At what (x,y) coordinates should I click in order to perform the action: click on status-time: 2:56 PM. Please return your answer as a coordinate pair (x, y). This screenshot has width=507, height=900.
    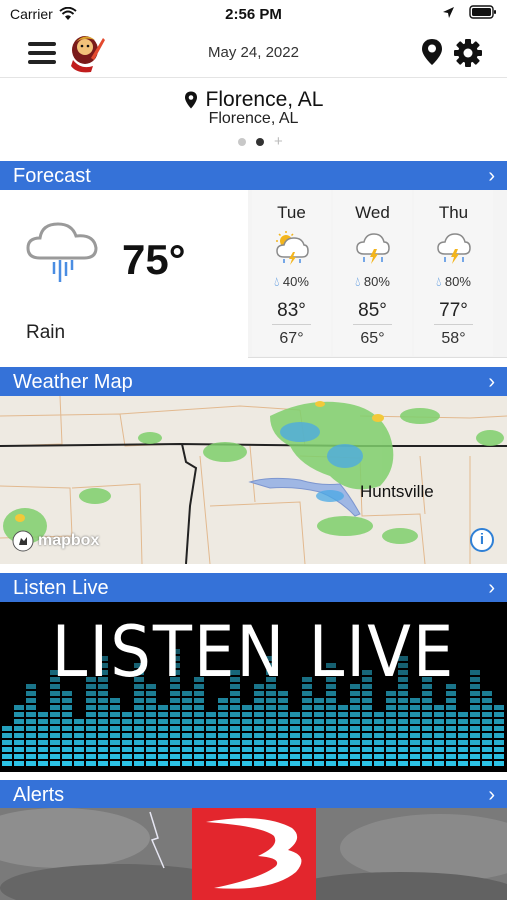
    Looking at the image, I should click on (253, 14).